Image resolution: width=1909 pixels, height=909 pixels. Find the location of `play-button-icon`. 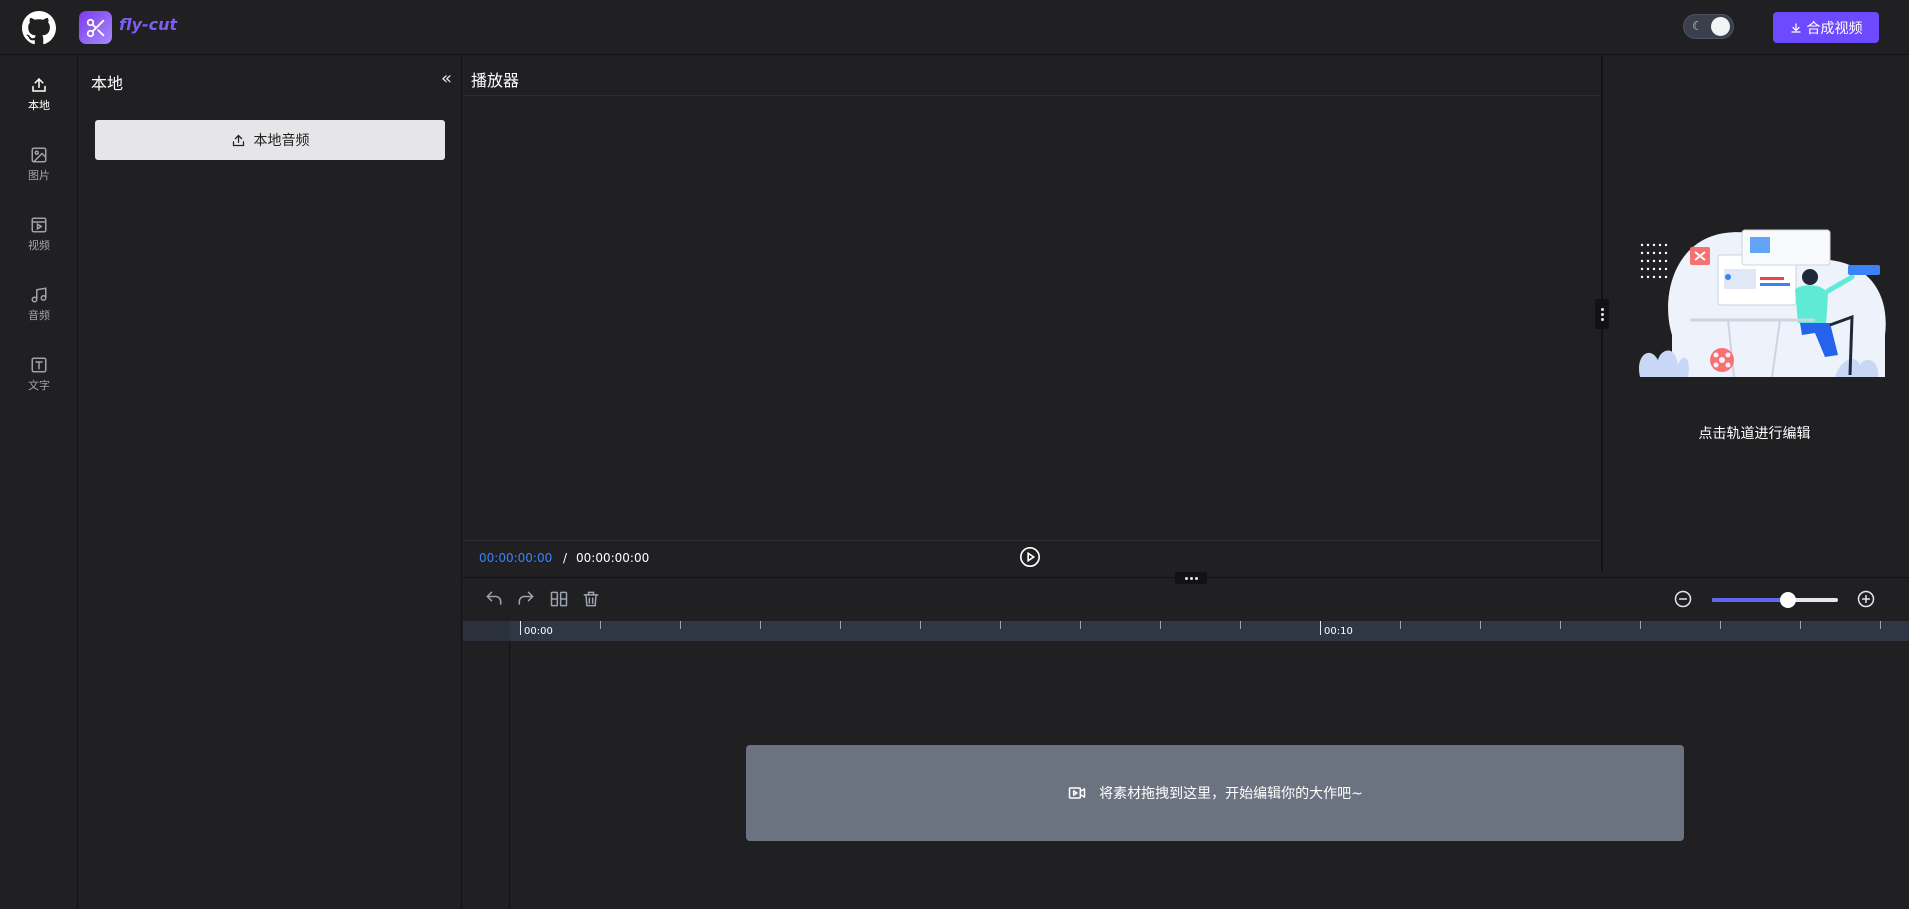

play-button-icon is located at coordinates (1030, 557).